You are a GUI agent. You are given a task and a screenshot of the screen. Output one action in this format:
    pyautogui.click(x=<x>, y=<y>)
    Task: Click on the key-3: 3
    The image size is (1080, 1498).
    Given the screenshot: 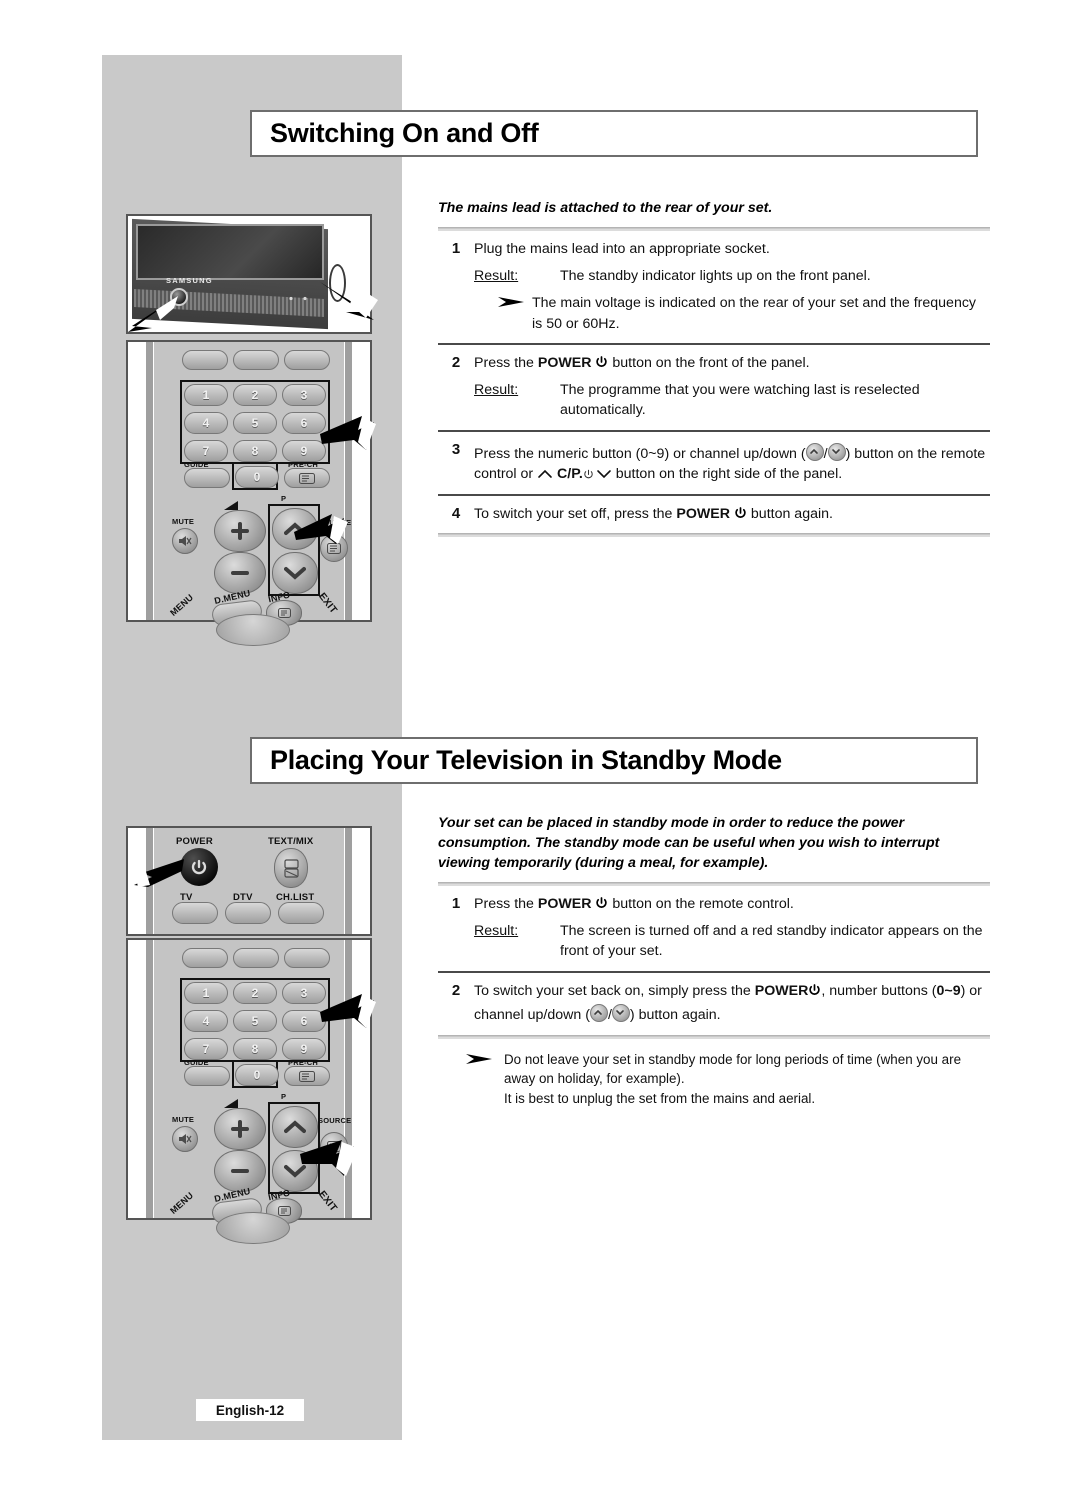 What is the action you would take?
    pyautogui.click(x=304, y=395)
    